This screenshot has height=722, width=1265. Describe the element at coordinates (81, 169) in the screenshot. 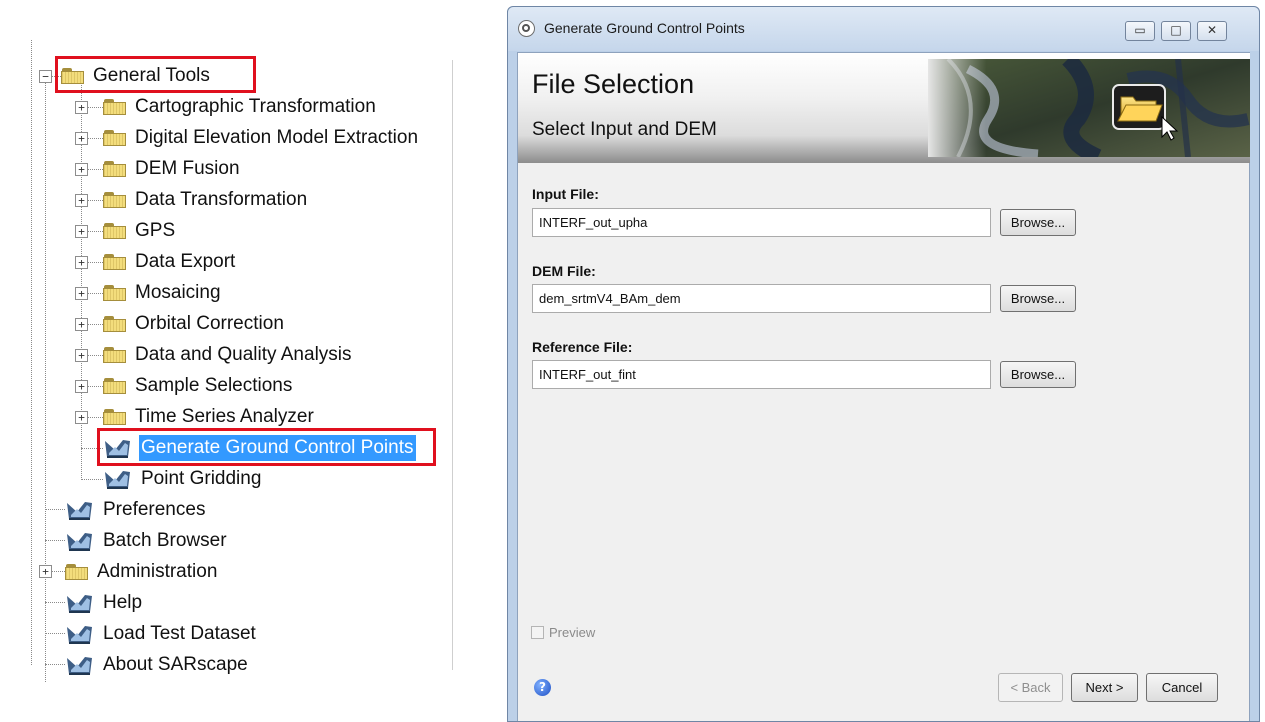

I see `expand-toggle-dem-fusion: +` at that location.